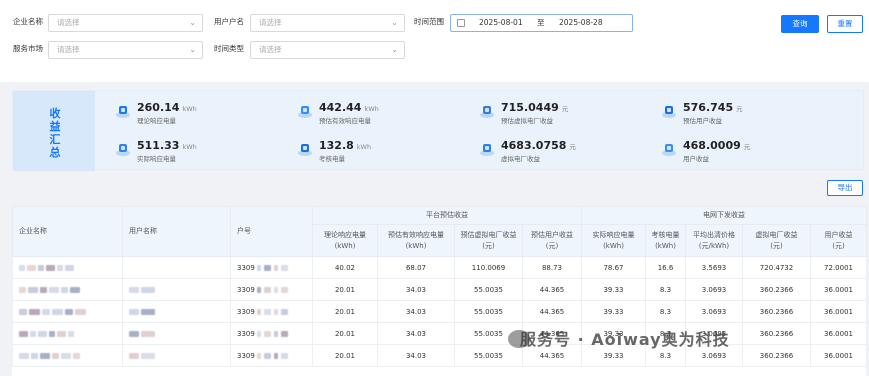 The width and height of the screenshot is (869, 376). I want to click on metric-cell: 78.67, so click(613, 267).